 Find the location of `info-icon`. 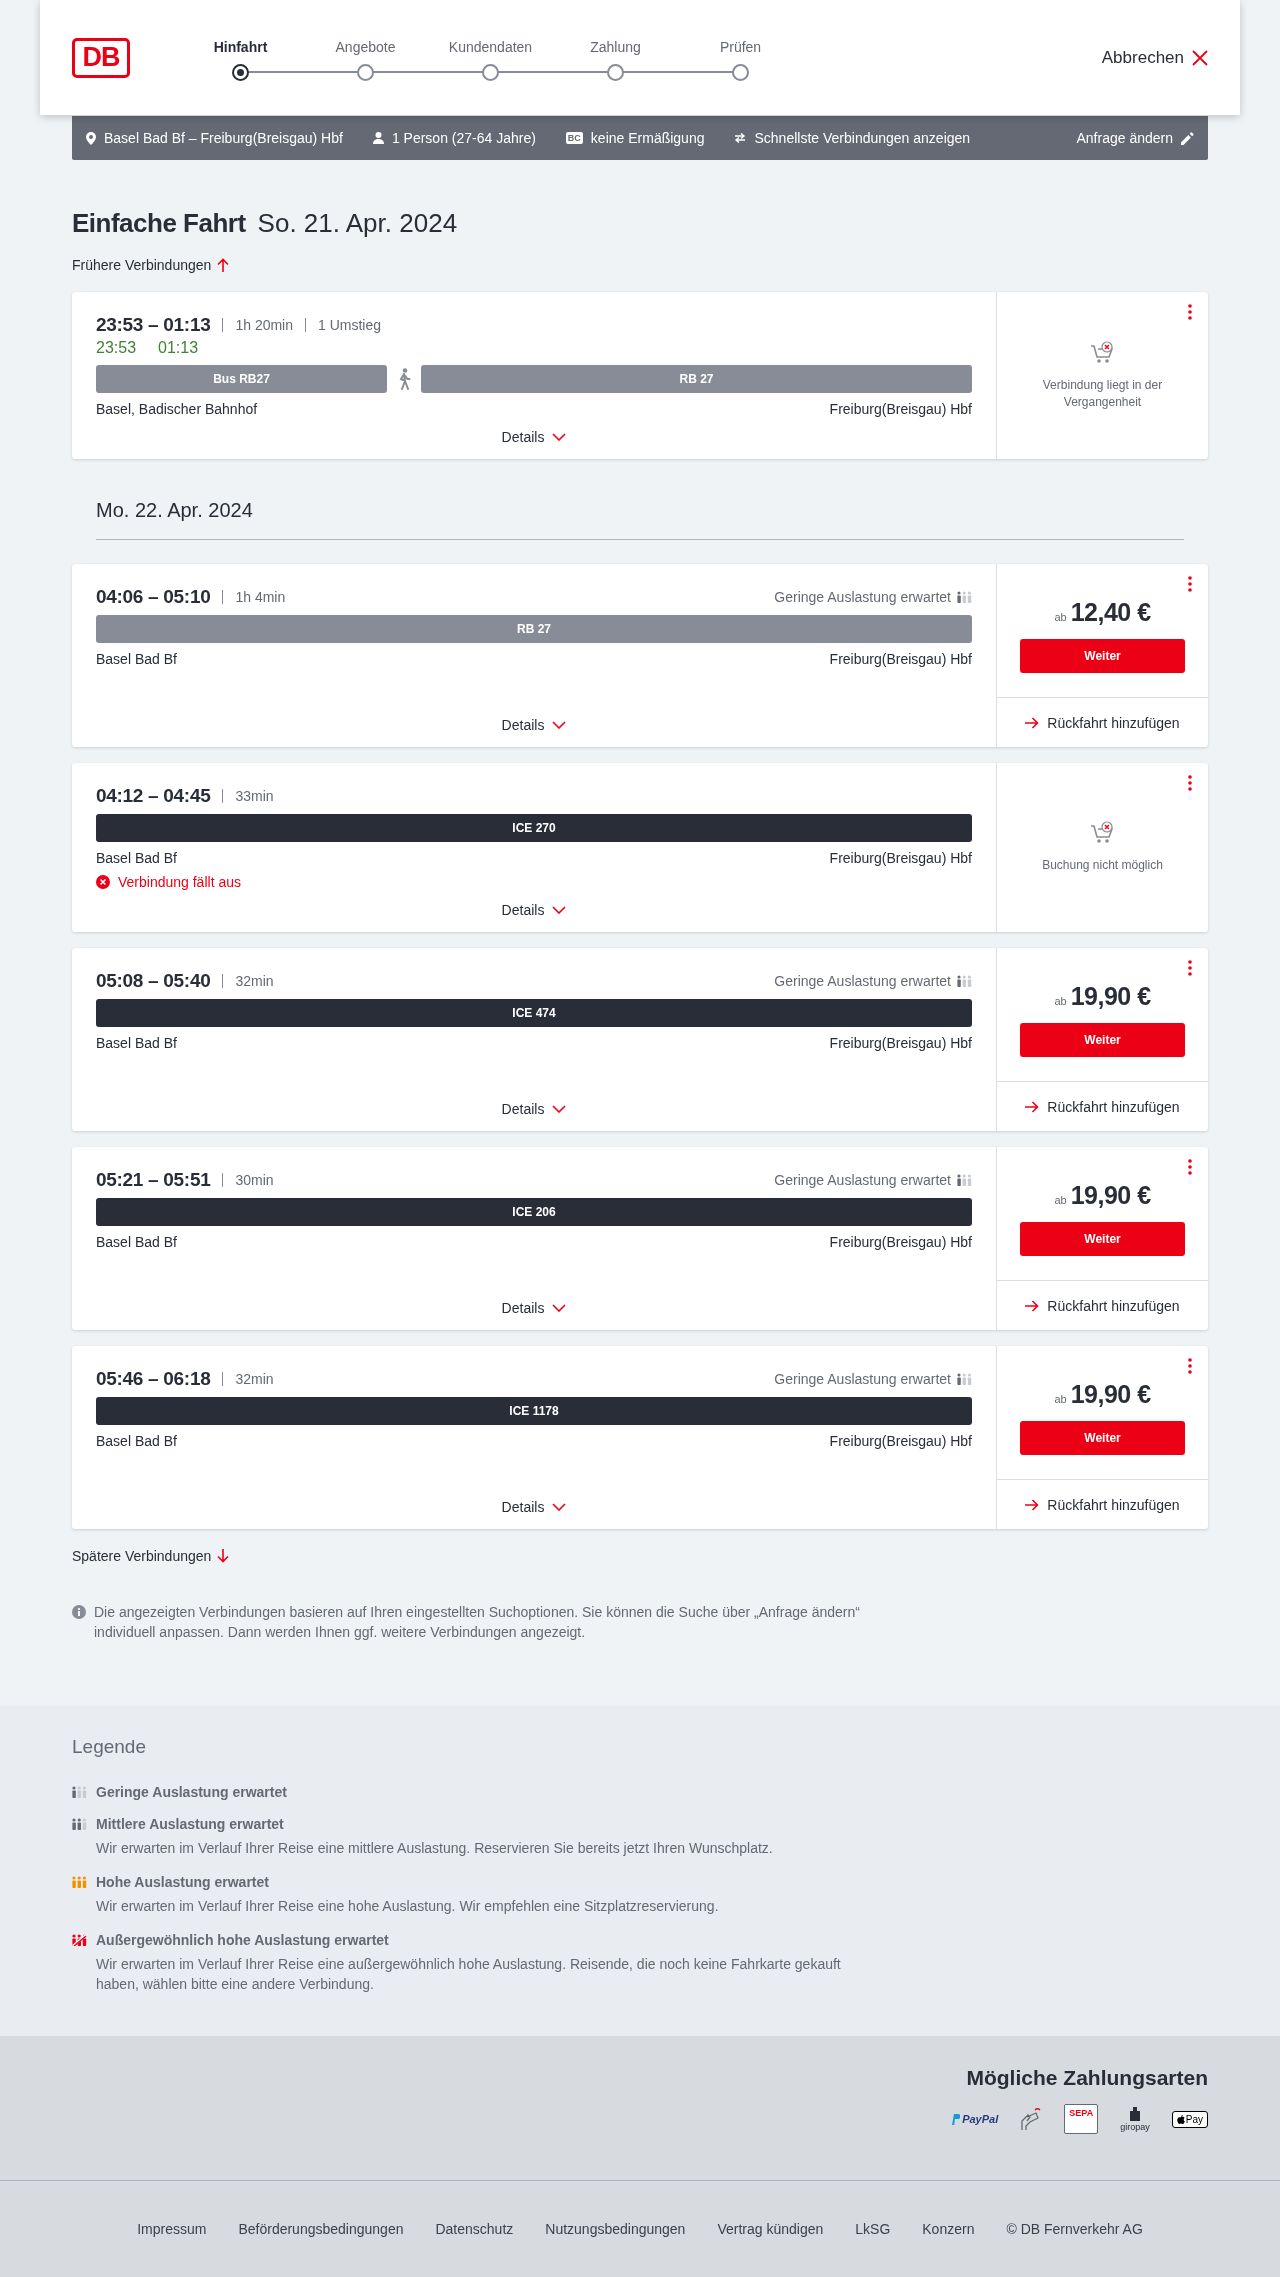

info-icon is located at coordinates (79, 1612).